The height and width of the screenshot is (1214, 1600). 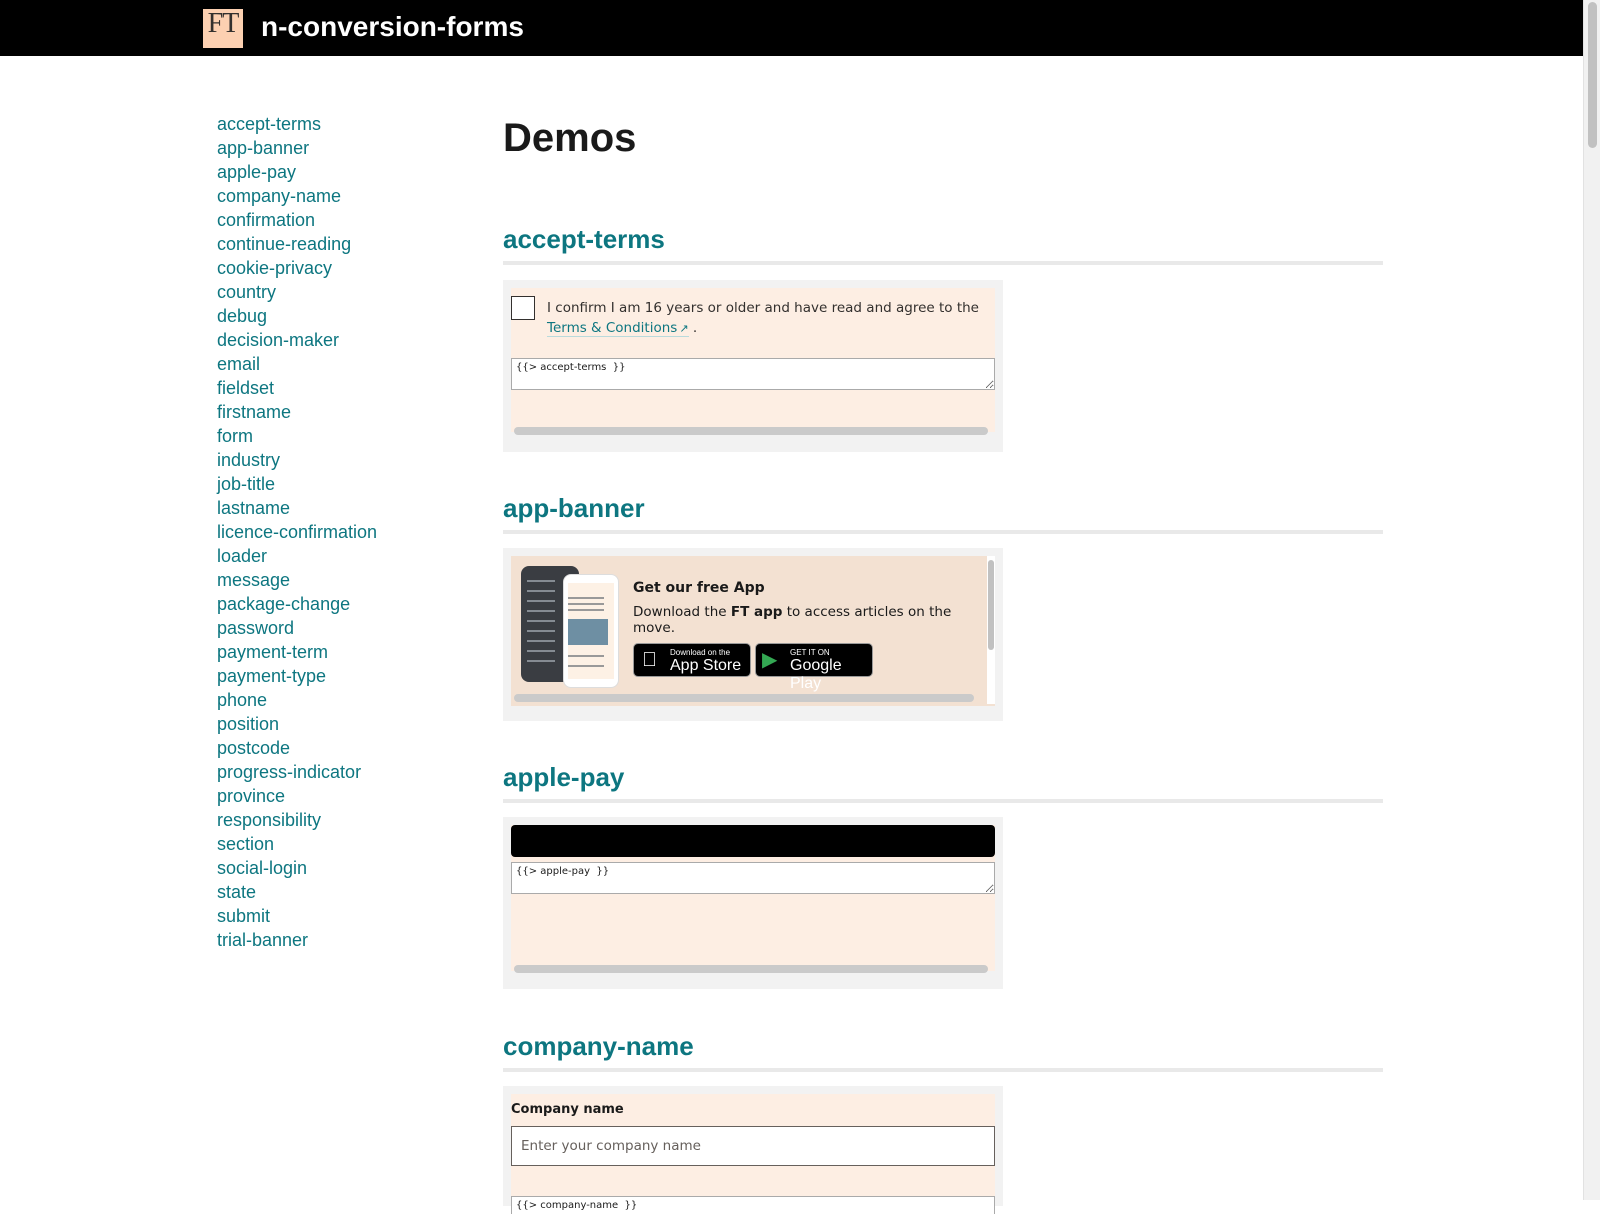 What do you see at coordinates (991, 605) in the screenshot?
I see `app-banner-vscroll-thumb` at bounding box center [991, 605].